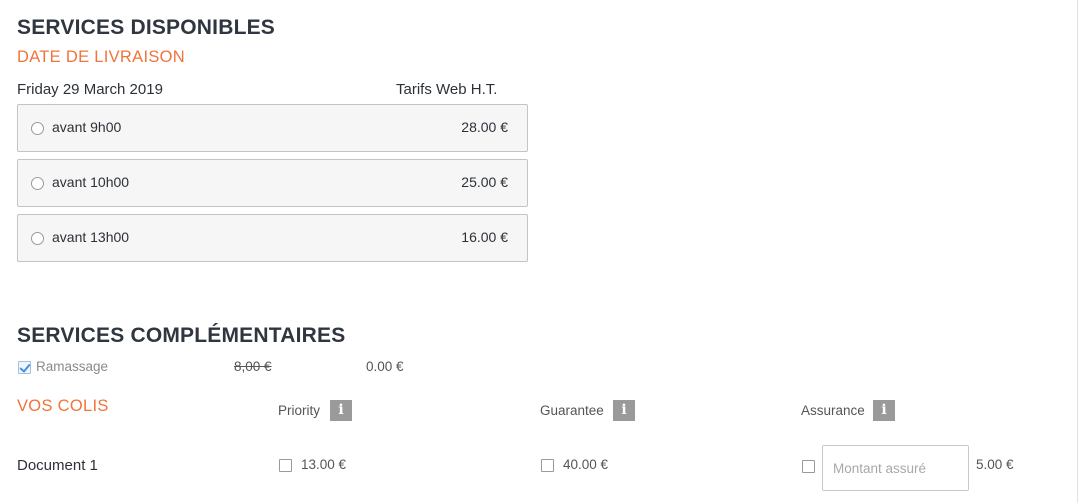  What do you see at coordinates (63, 406) in the screenshot?
I see `parcels-heading: VOS COLIS` at bounding box center [63, 406].